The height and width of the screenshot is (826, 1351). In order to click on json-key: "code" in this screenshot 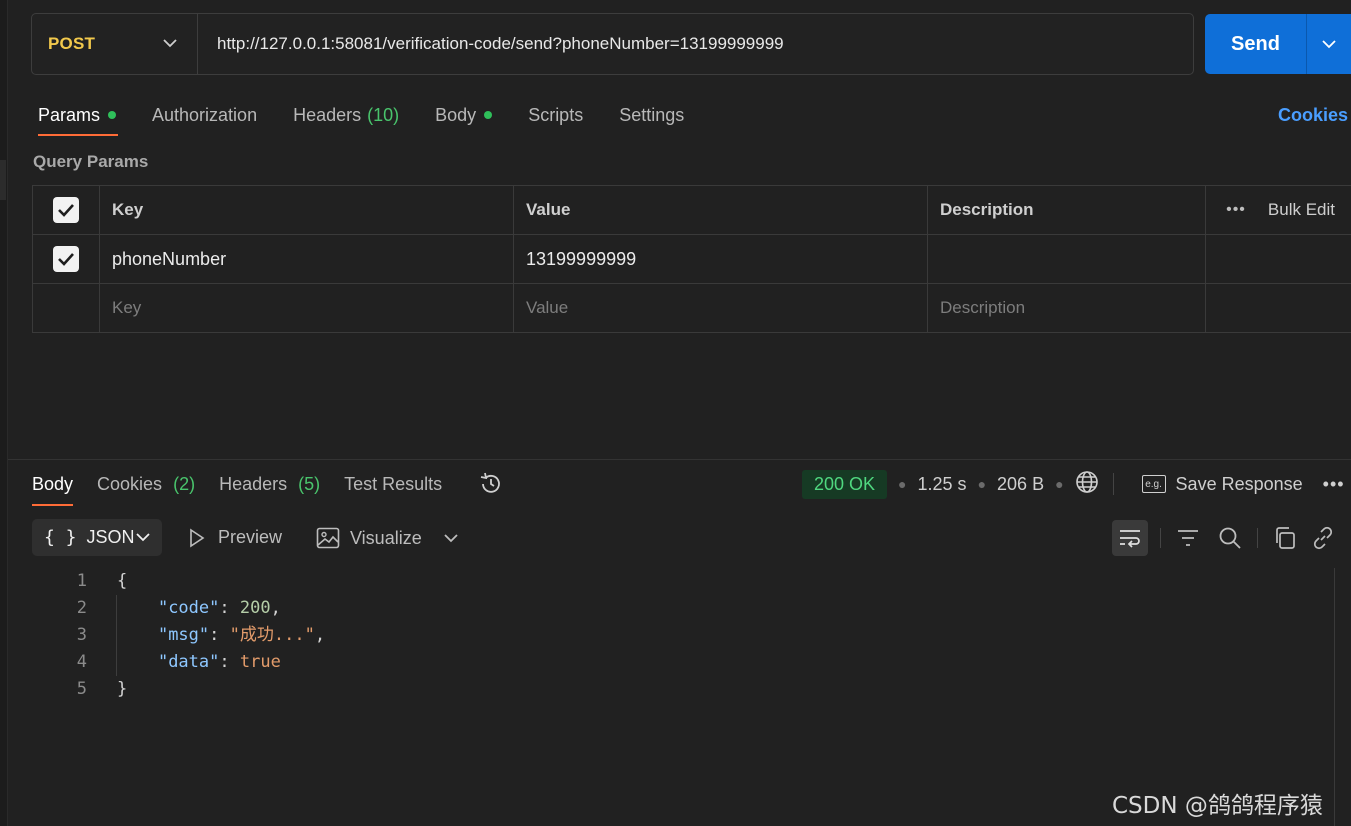, I will do `click(188, 608)`.